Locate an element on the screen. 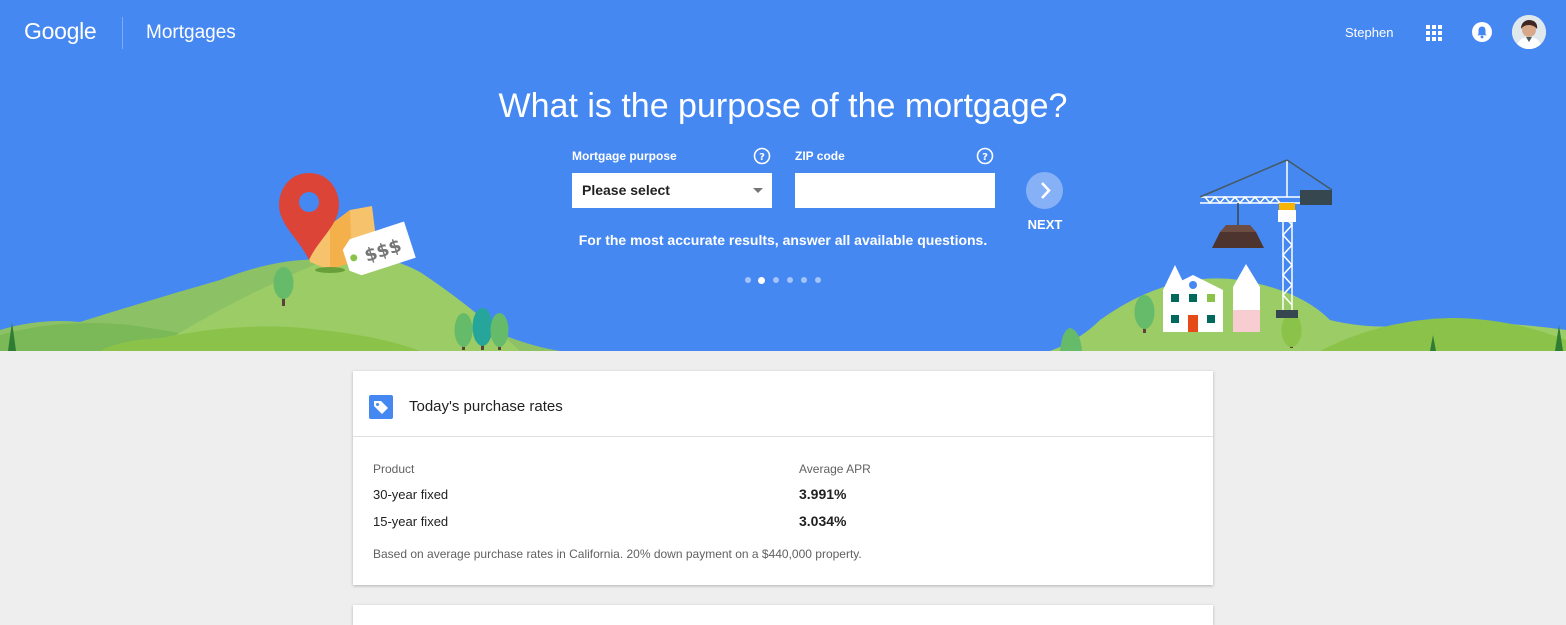 The image size is (1566, 625). card-title: Today's purchase rates is located at coordinates (486, 406).